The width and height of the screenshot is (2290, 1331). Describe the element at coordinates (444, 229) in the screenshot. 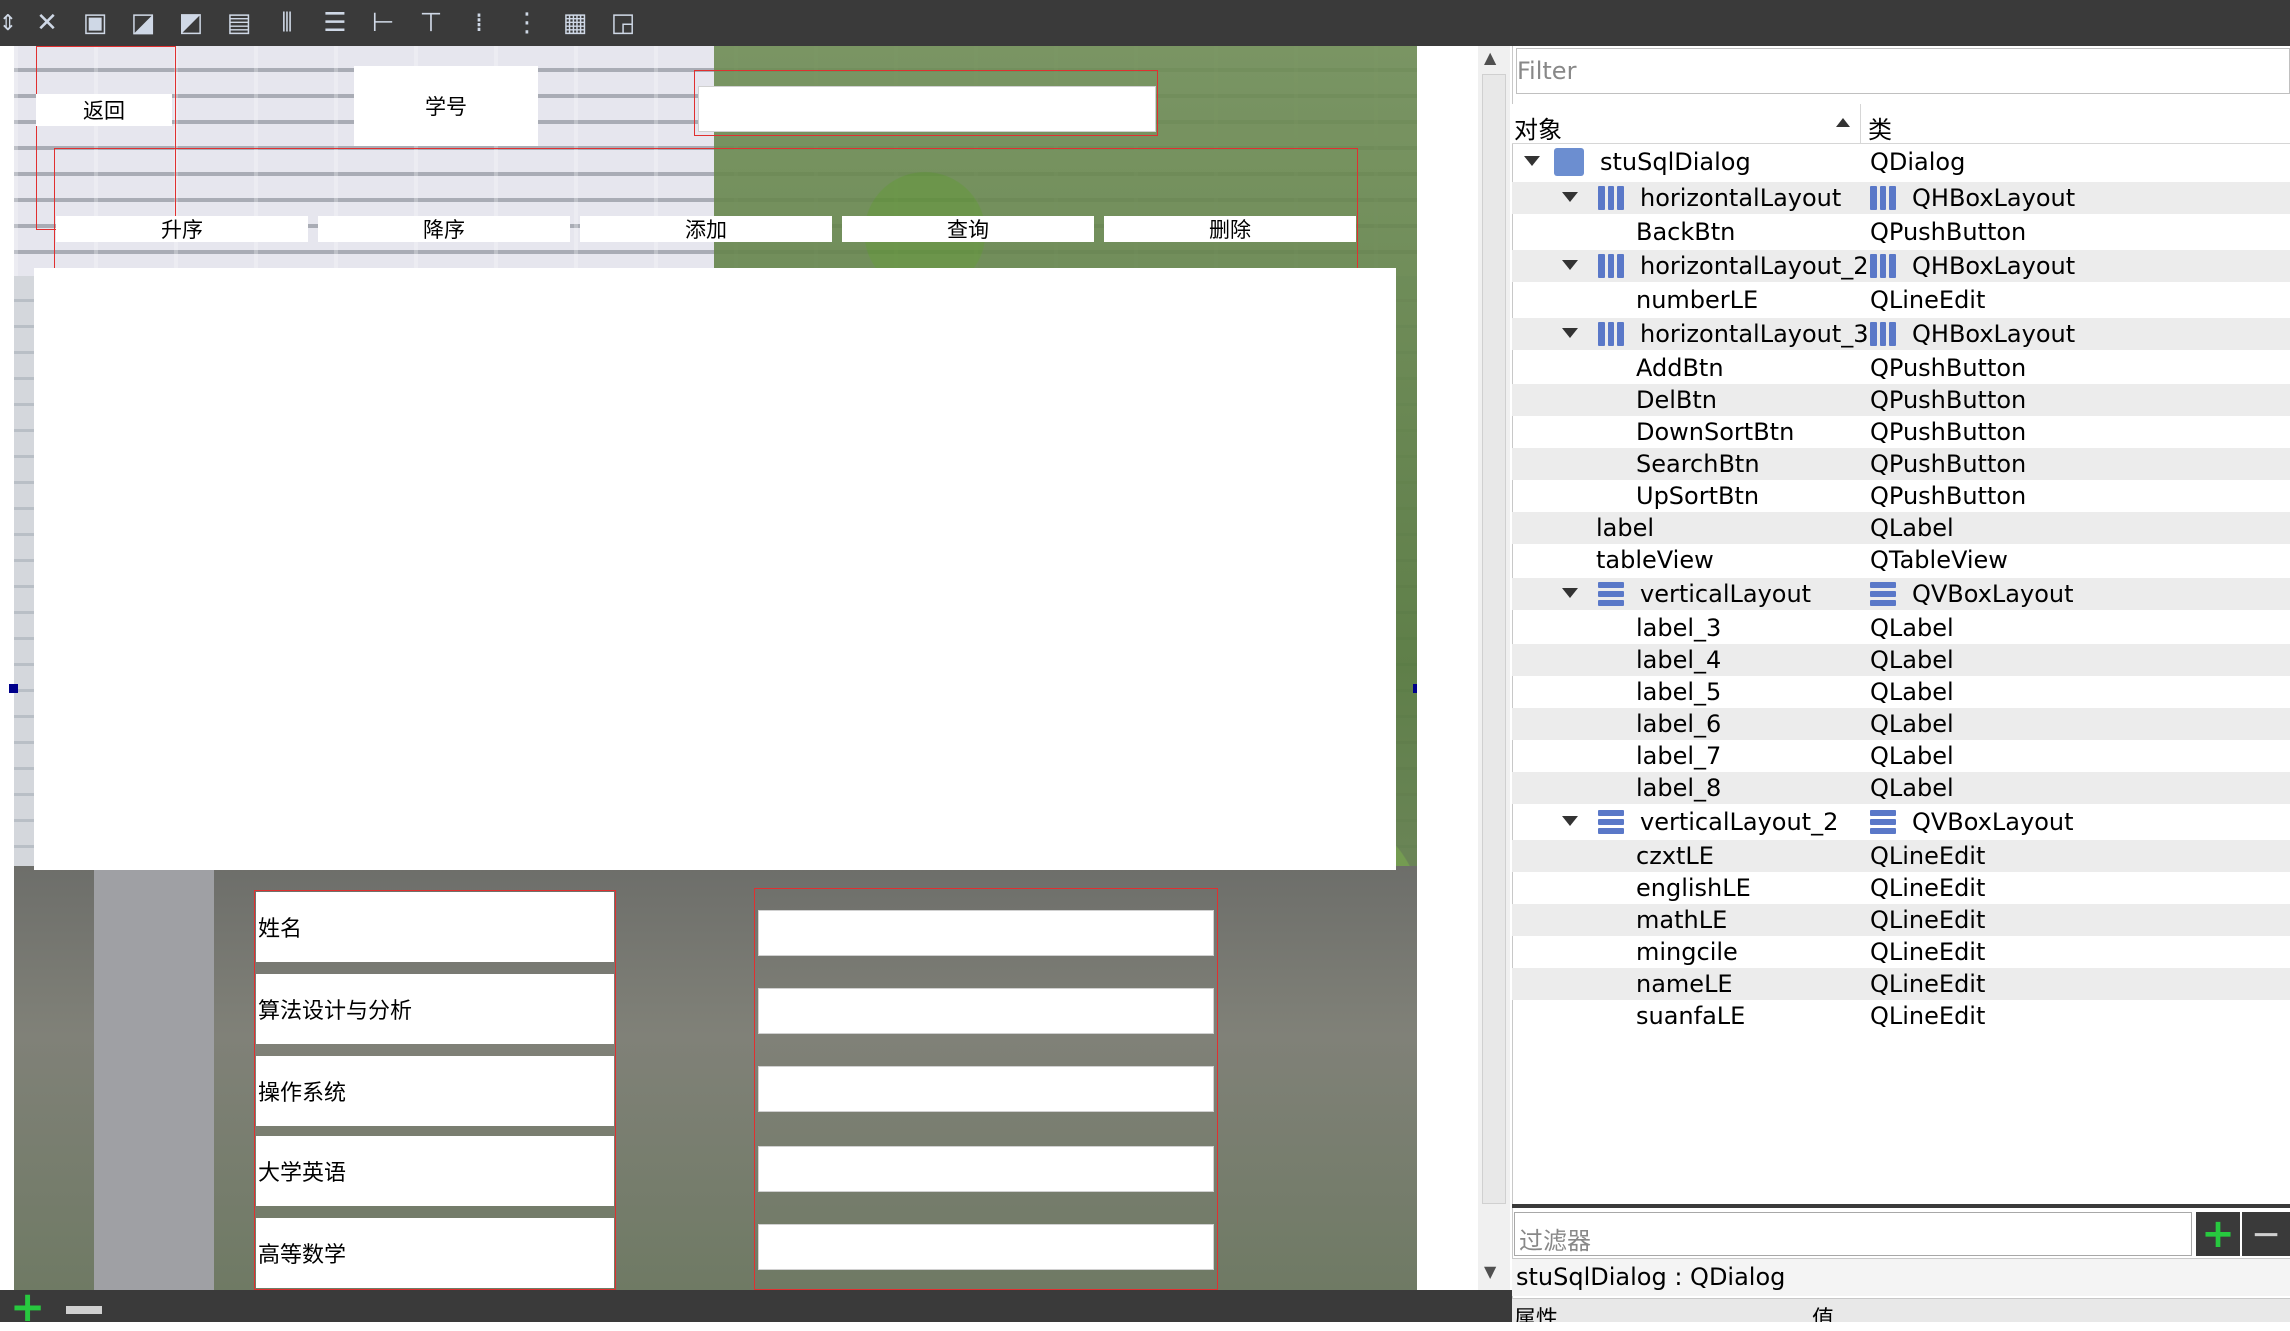

I see `down-sort-button: 降序` at that location.